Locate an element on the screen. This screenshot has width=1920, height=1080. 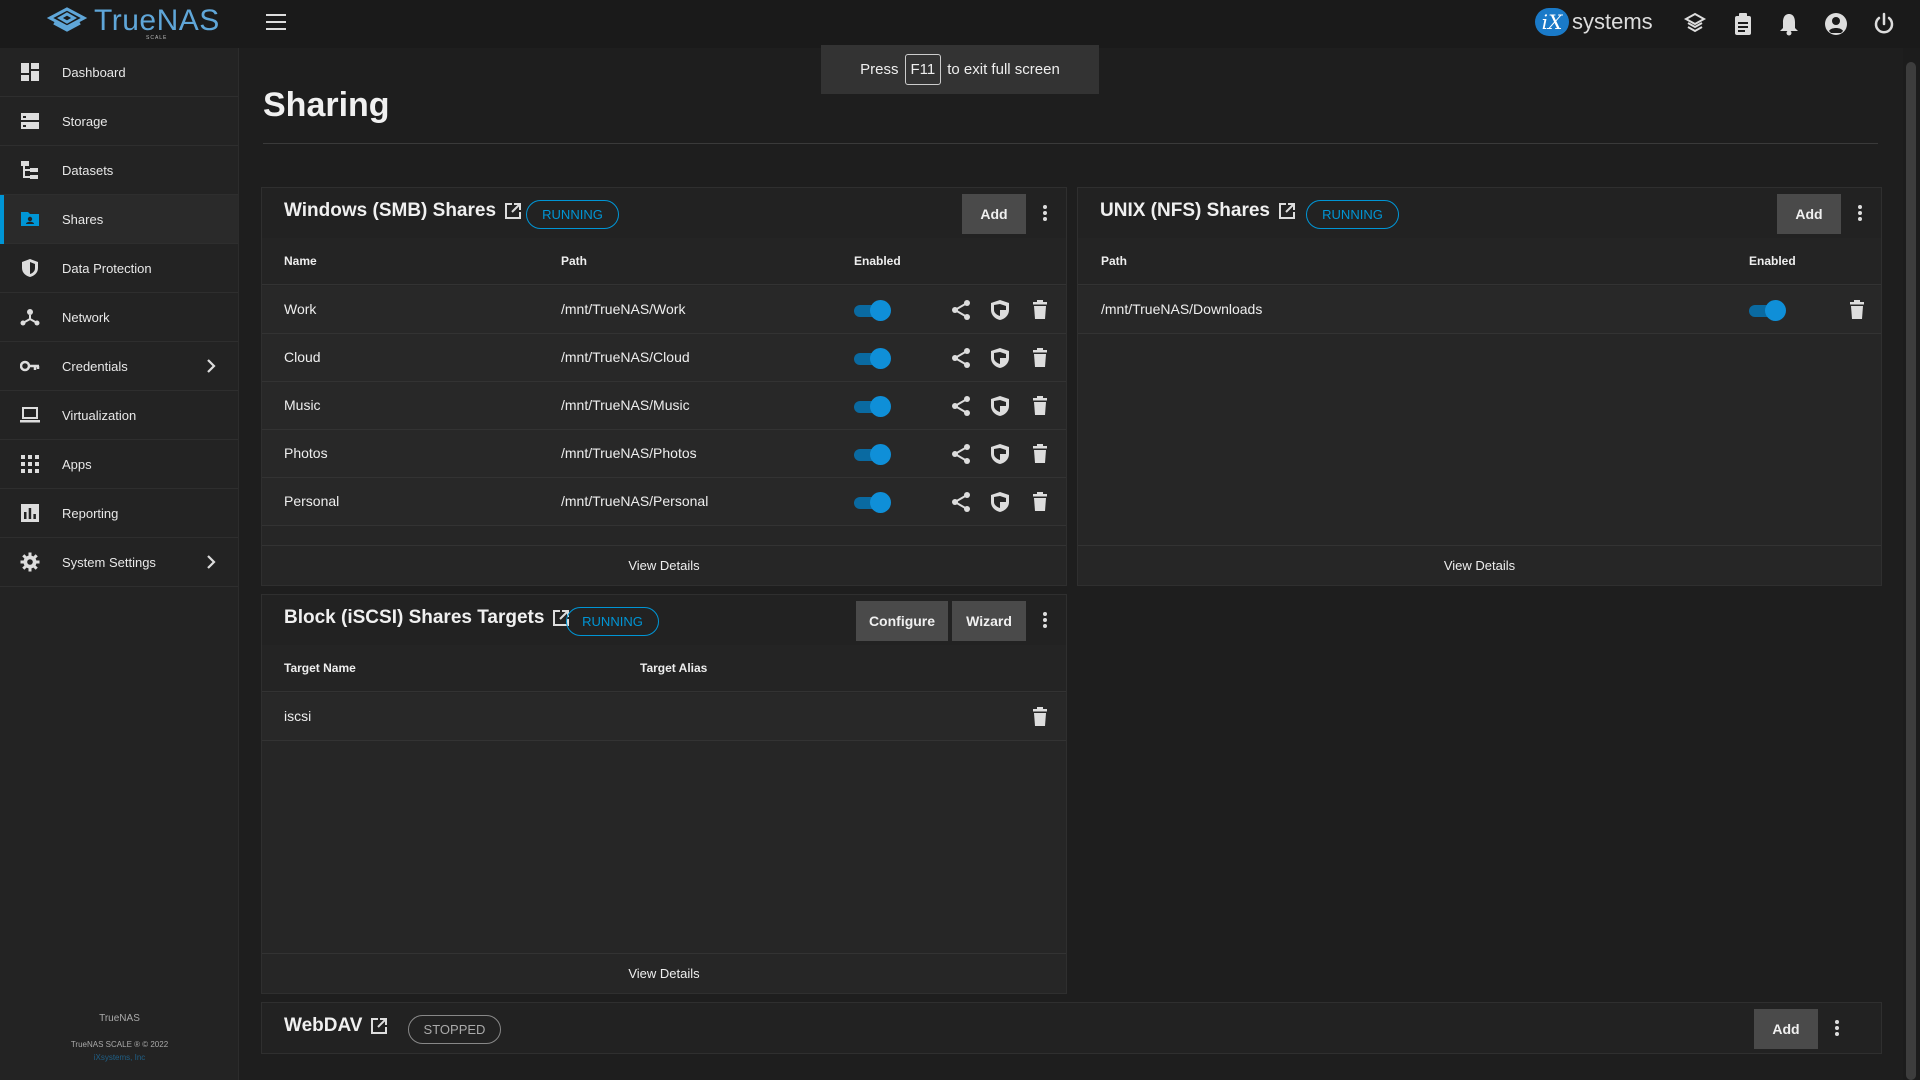
card-title: Block (iSCSI) Shares Targets is located at coordinates (427, 618).